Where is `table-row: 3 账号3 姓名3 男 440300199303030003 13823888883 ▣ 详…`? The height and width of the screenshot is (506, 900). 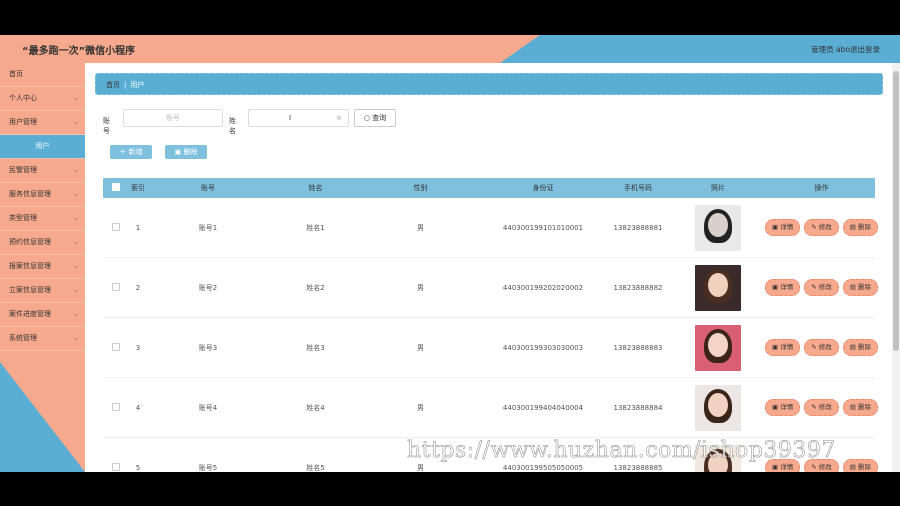 table-row: 3 账号3 姓名3 男 440300199303030003 13823888883 ▣ 详… is located at coordinates (490, 348).